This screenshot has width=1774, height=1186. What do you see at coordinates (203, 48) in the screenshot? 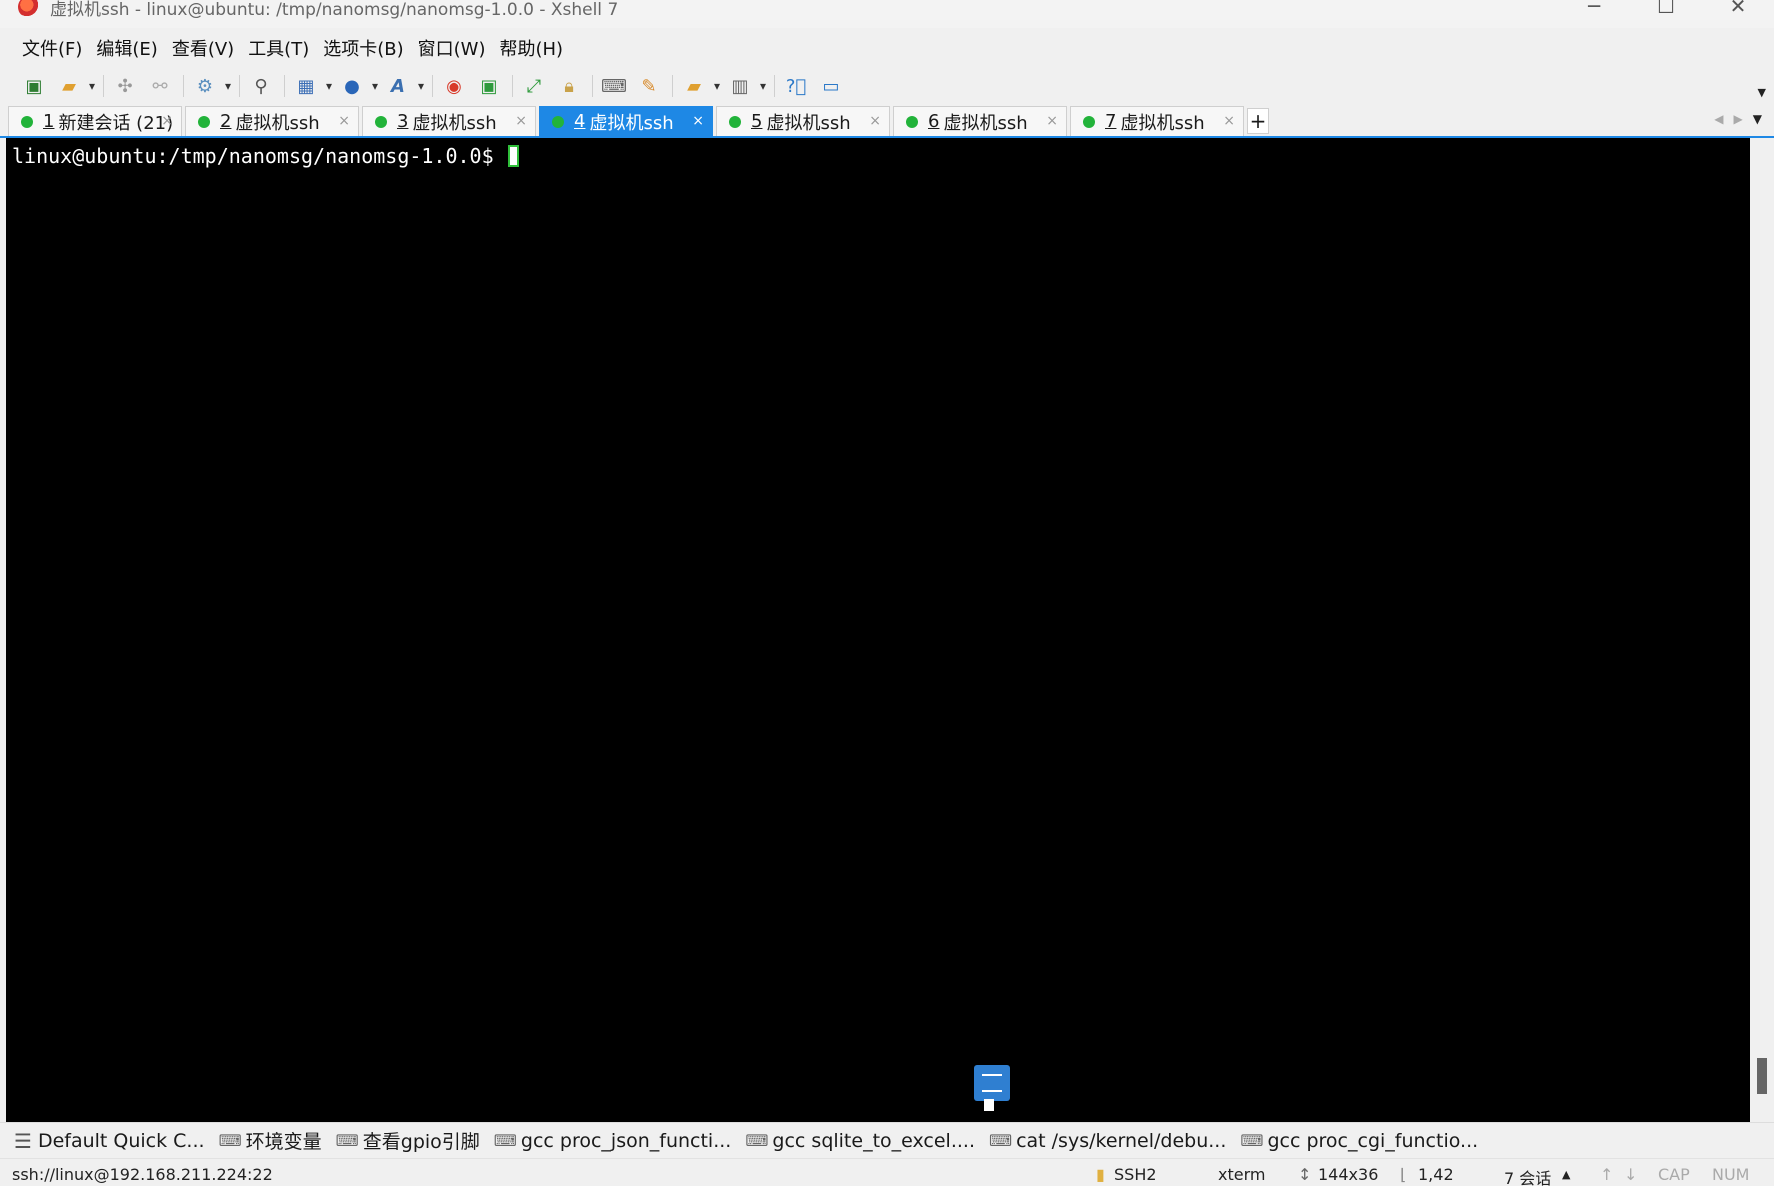
I see `menu-view: 查看(V)` at bounding box center [203, 48].